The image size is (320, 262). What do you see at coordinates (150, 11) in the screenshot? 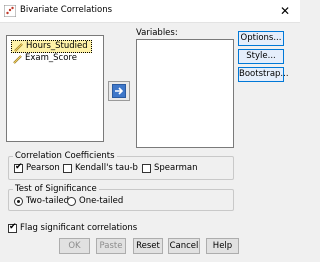
I see `title-bar: Bivariate Correlations ✕` at bounding box center [150, 11].